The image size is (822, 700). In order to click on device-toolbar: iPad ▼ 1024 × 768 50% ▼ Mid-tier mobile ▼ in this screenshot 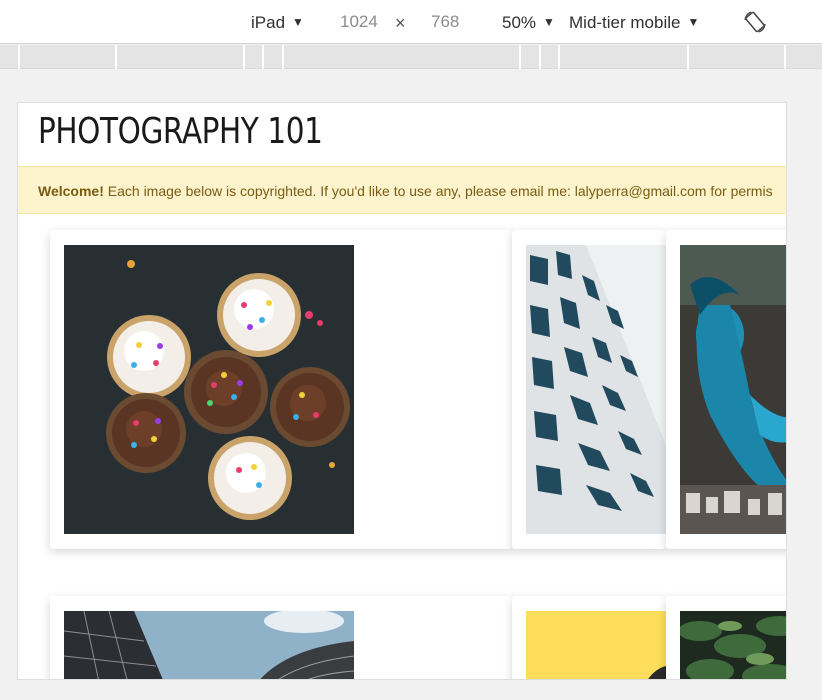, I will do `click(411, 22)`.